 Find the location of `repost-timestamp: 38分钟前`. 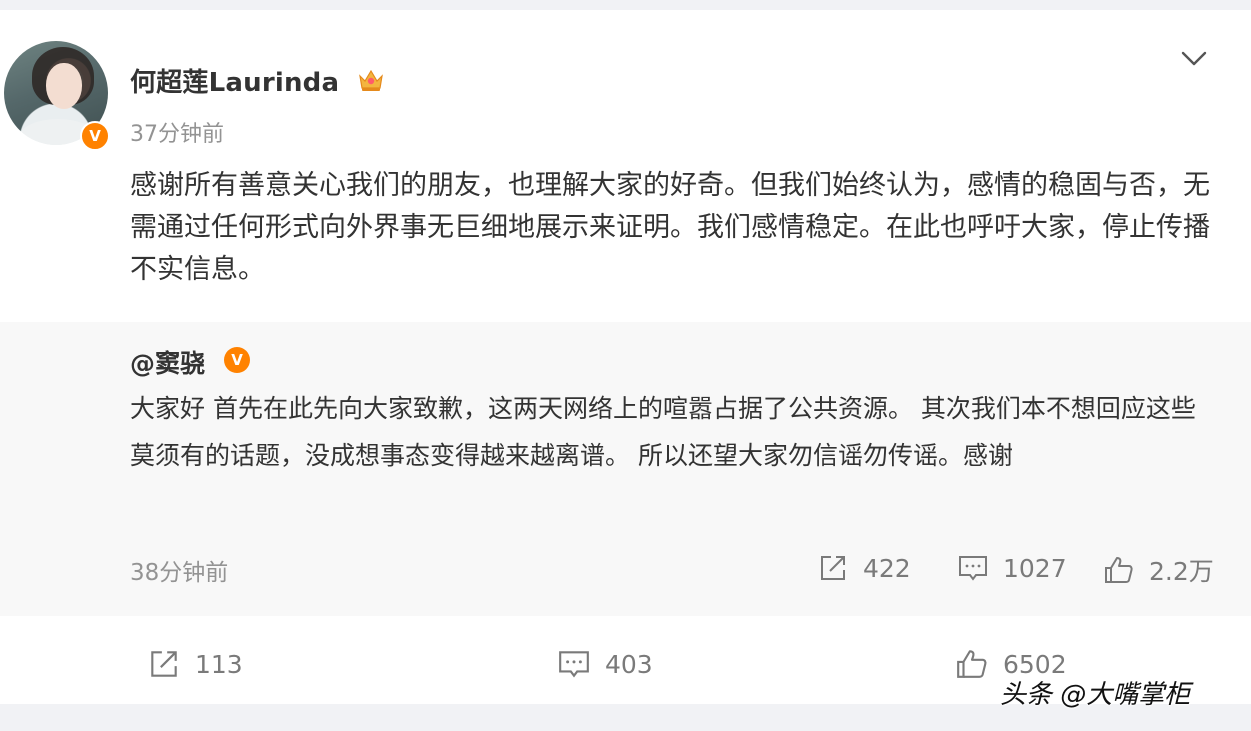

repost-timestamp: 38分钟前 is located at coordinates (179, 570).